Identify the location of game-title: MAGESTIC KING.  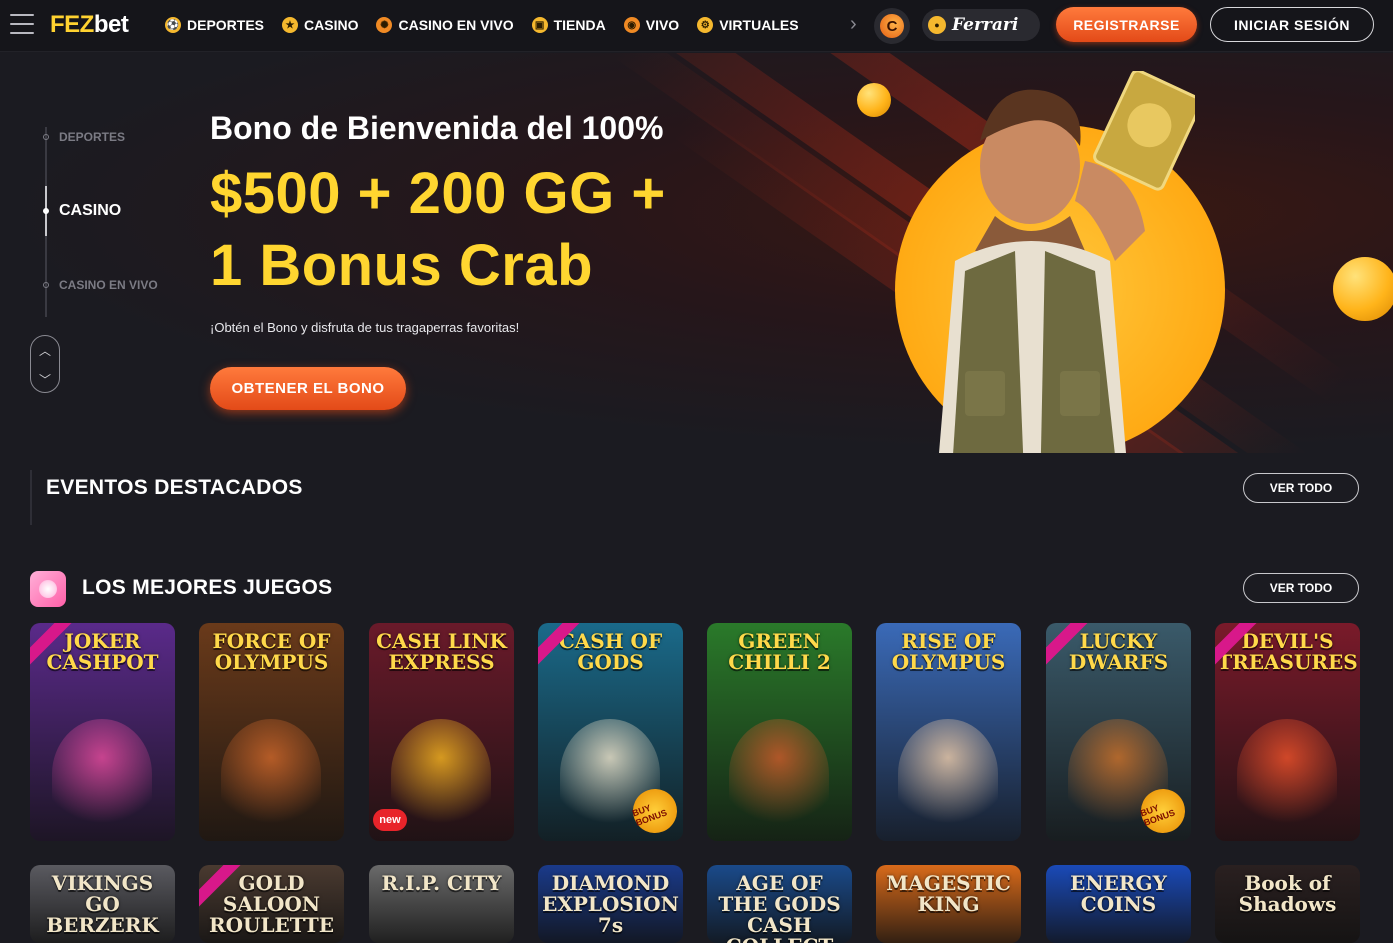
(948, 893).